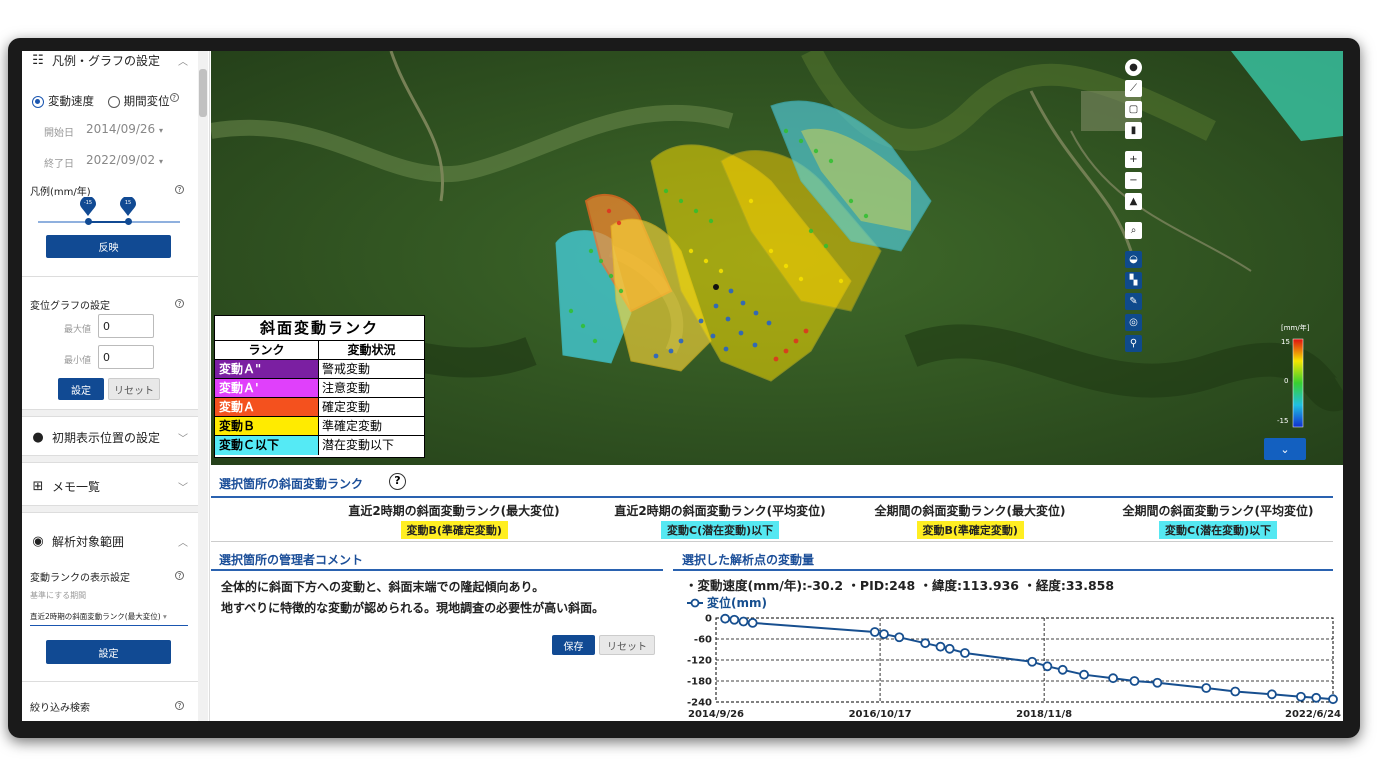 This screenshot has width=1379, height=784. Describe the element at coordinates (106, 437) in the screenshot. I see `initial-position-title: 初期表示位置の設定` at that location.